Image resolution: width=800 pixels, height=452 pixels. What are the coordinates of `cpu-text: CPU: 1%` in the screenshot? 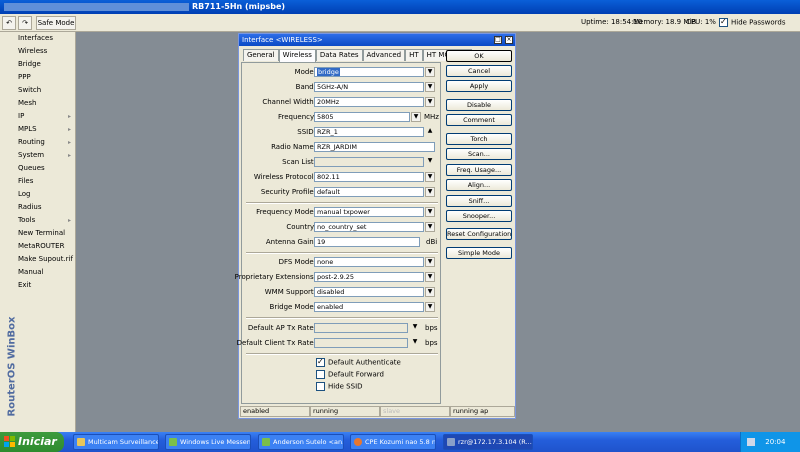 It's located at (701, 22).